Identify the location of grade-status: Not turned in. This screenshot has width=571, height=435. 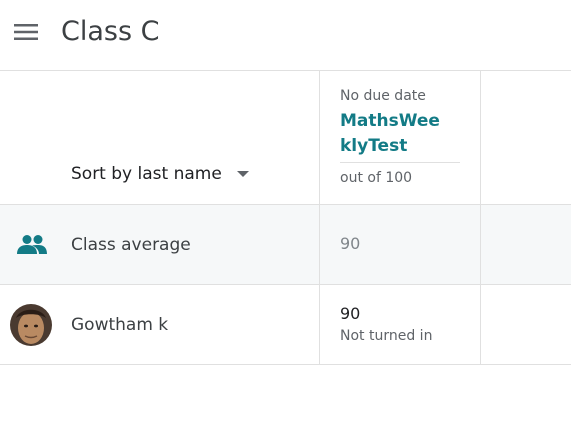
(386, 336).